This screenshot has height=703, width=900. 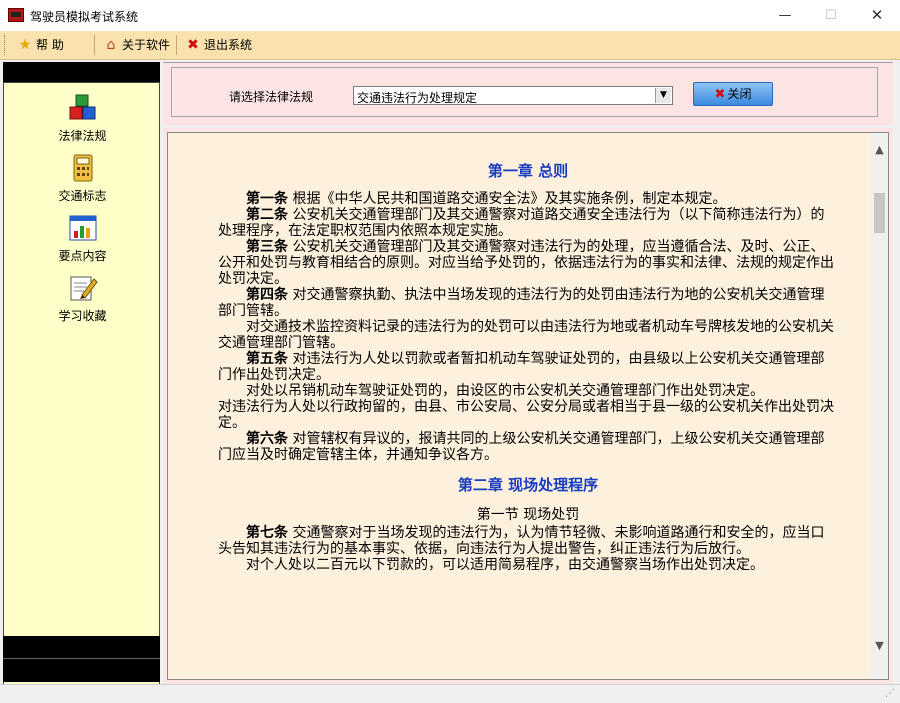 I want to click on sidebar-item-label: 法律法规, so click(x=82, y=136).